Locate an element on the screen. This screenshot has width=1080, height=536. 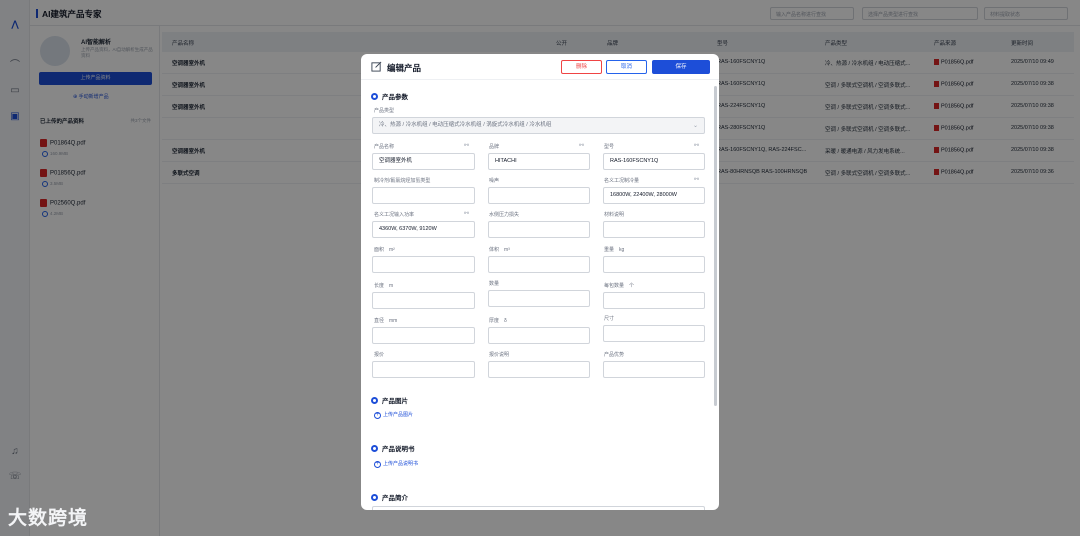
section-manual: 产品说明书 is located at coordinates (393, 448).